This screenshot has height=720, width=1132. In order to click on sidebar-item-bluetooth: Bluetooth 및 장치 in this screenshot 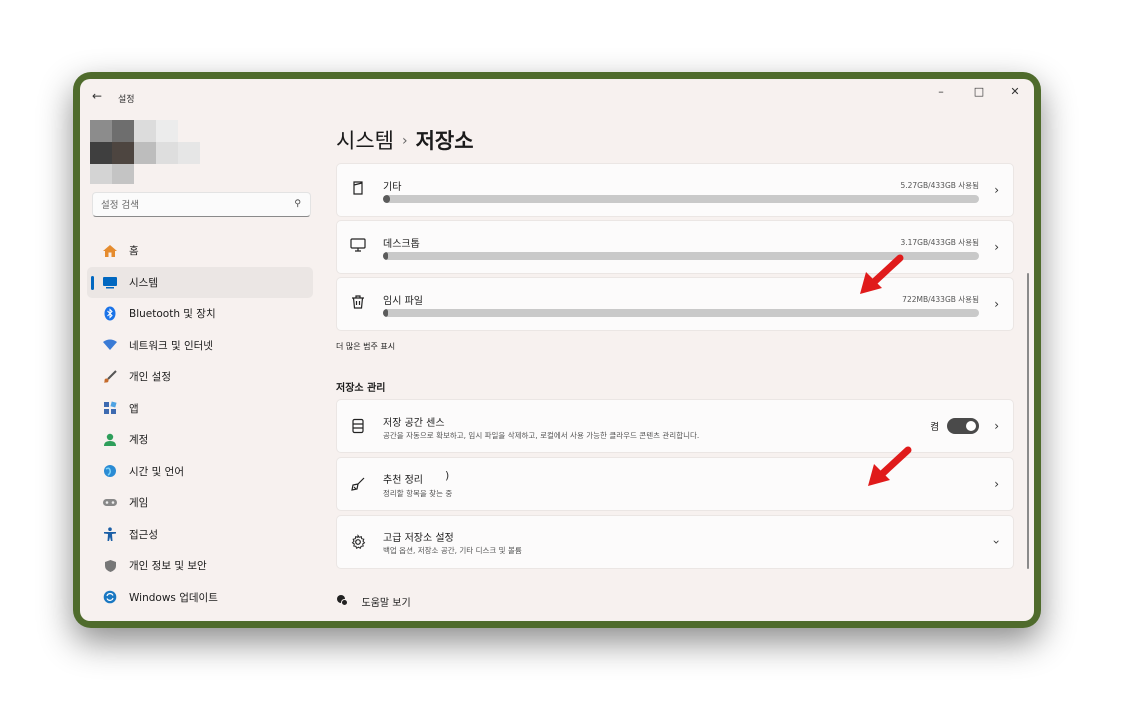, I will do `click(200, 314)`.